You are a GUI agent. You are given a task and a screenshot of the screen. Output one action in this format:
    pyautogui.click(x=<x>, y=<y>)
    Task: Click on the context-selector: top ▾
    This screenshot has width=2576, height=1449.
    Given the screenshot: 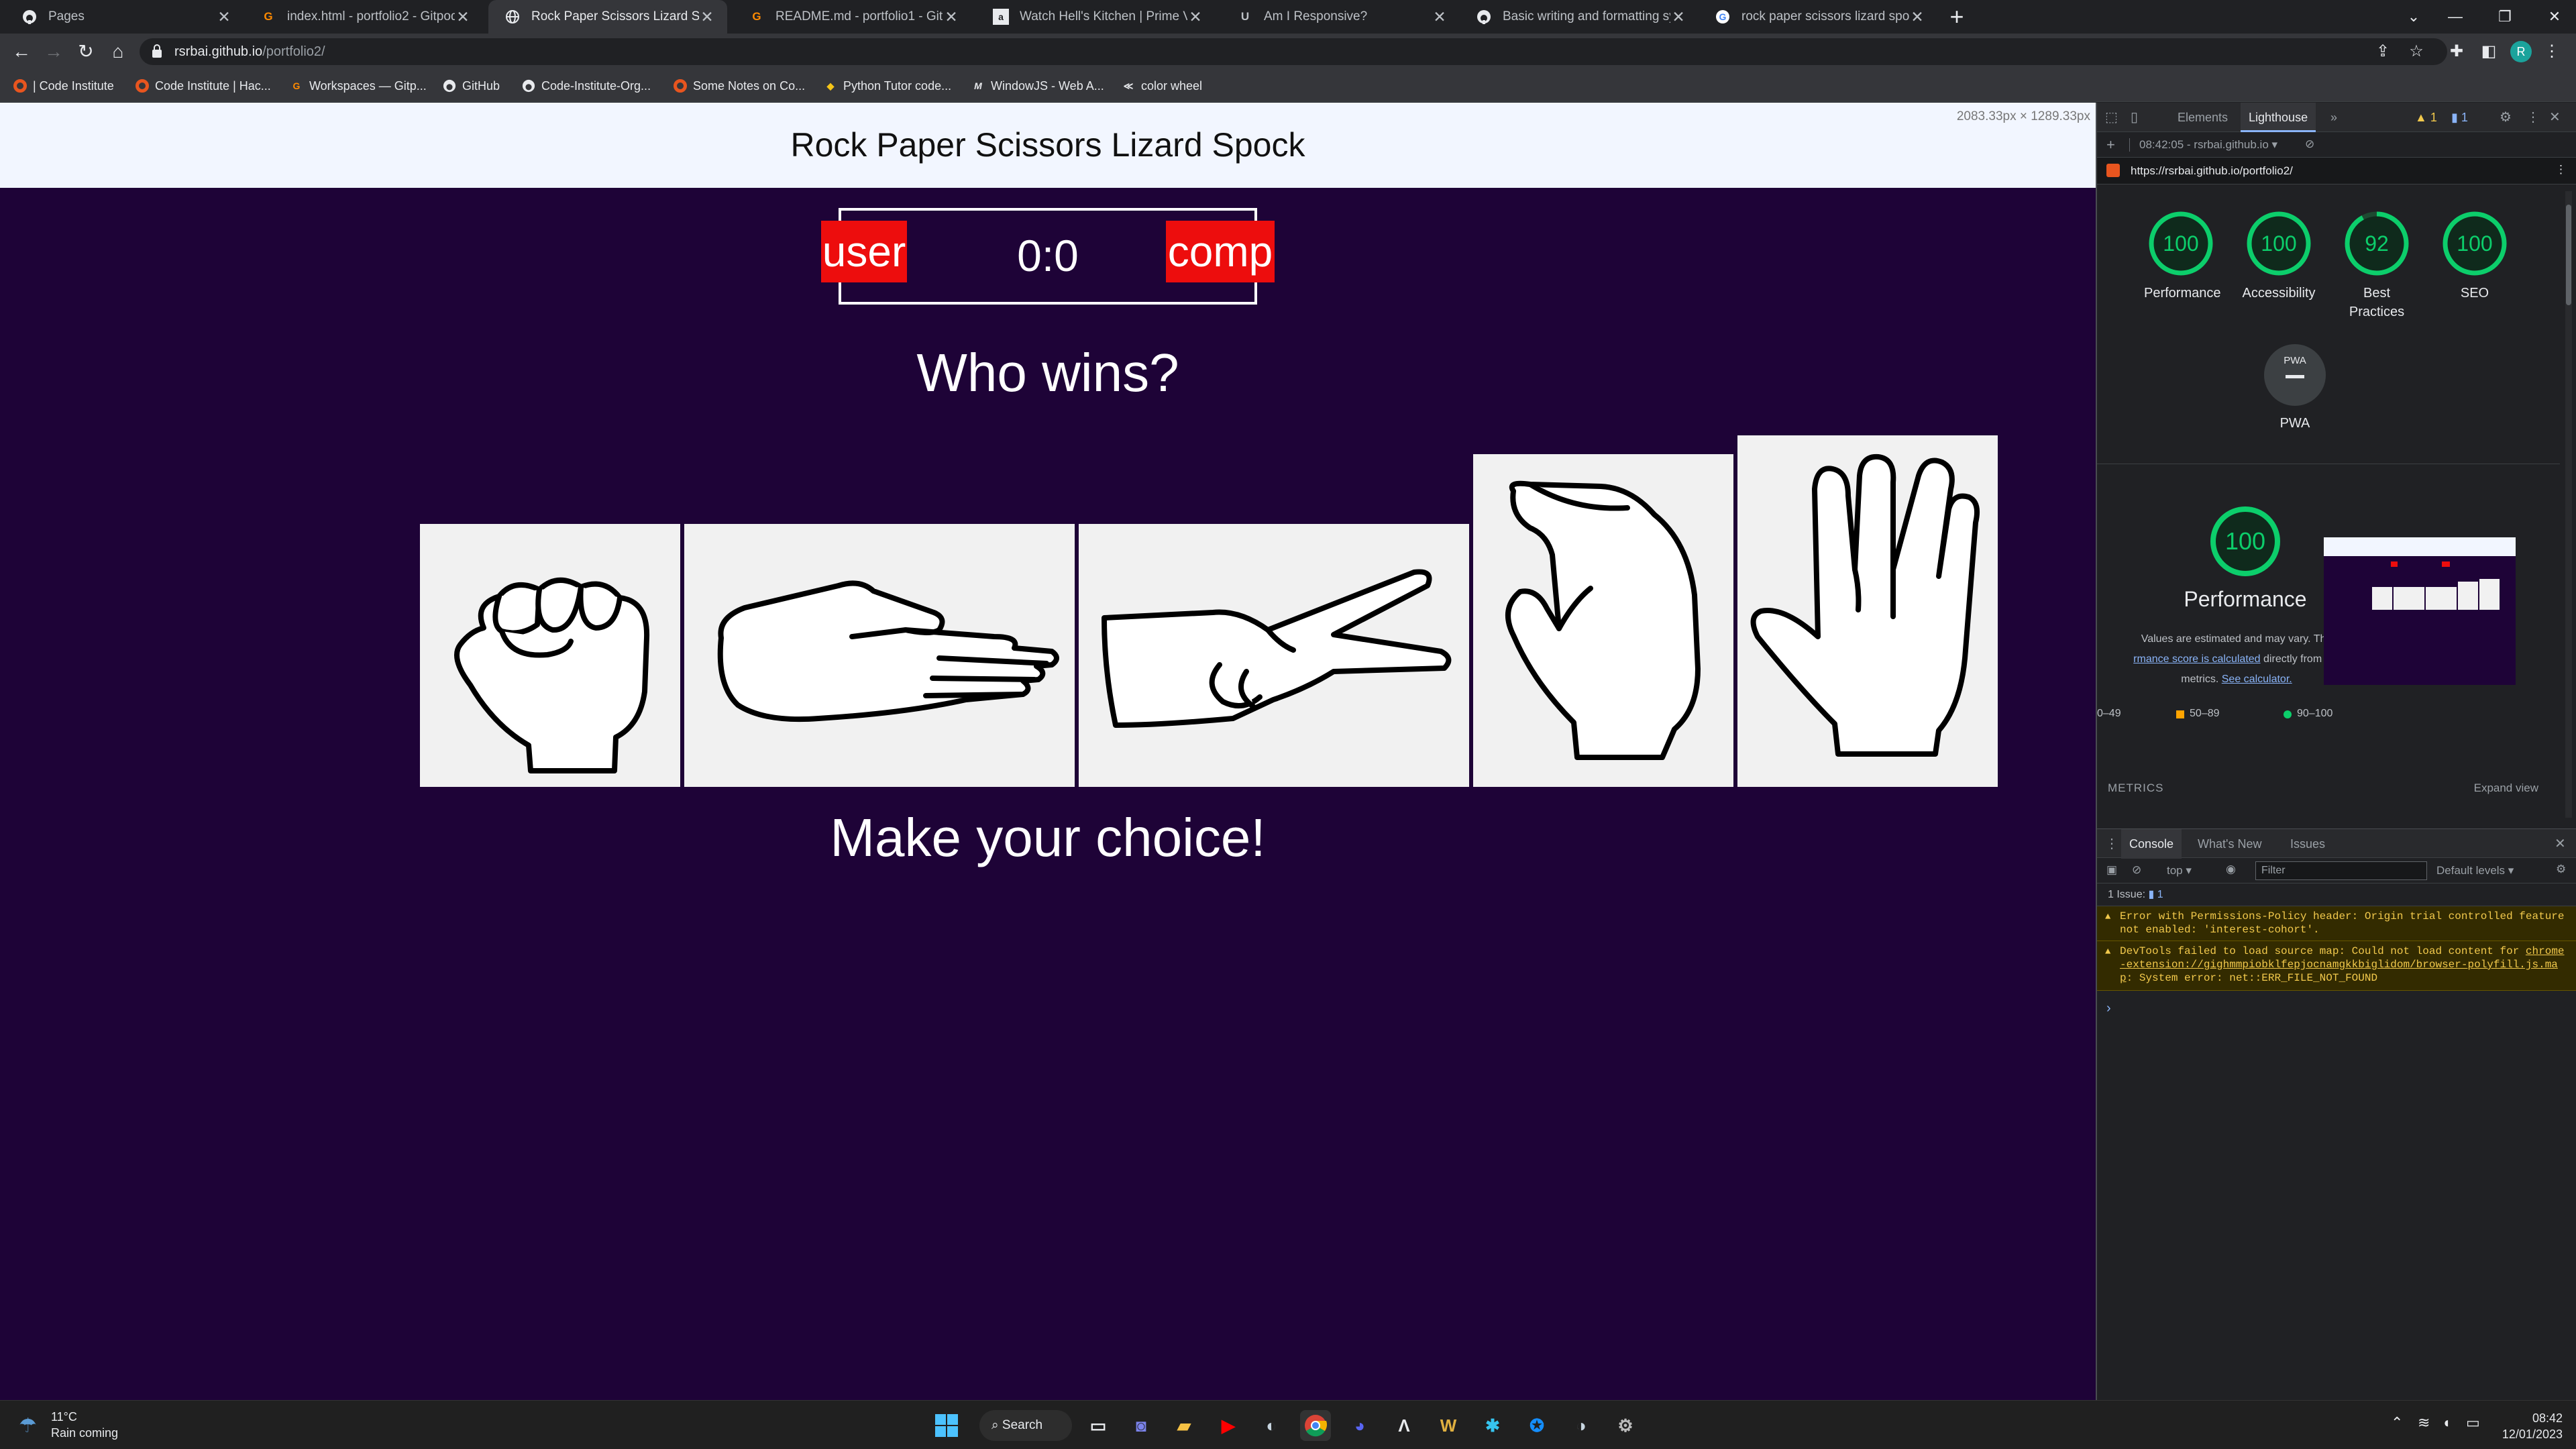 What is the action you would take?
    pyautogui.click(x=2179, y=870)
    